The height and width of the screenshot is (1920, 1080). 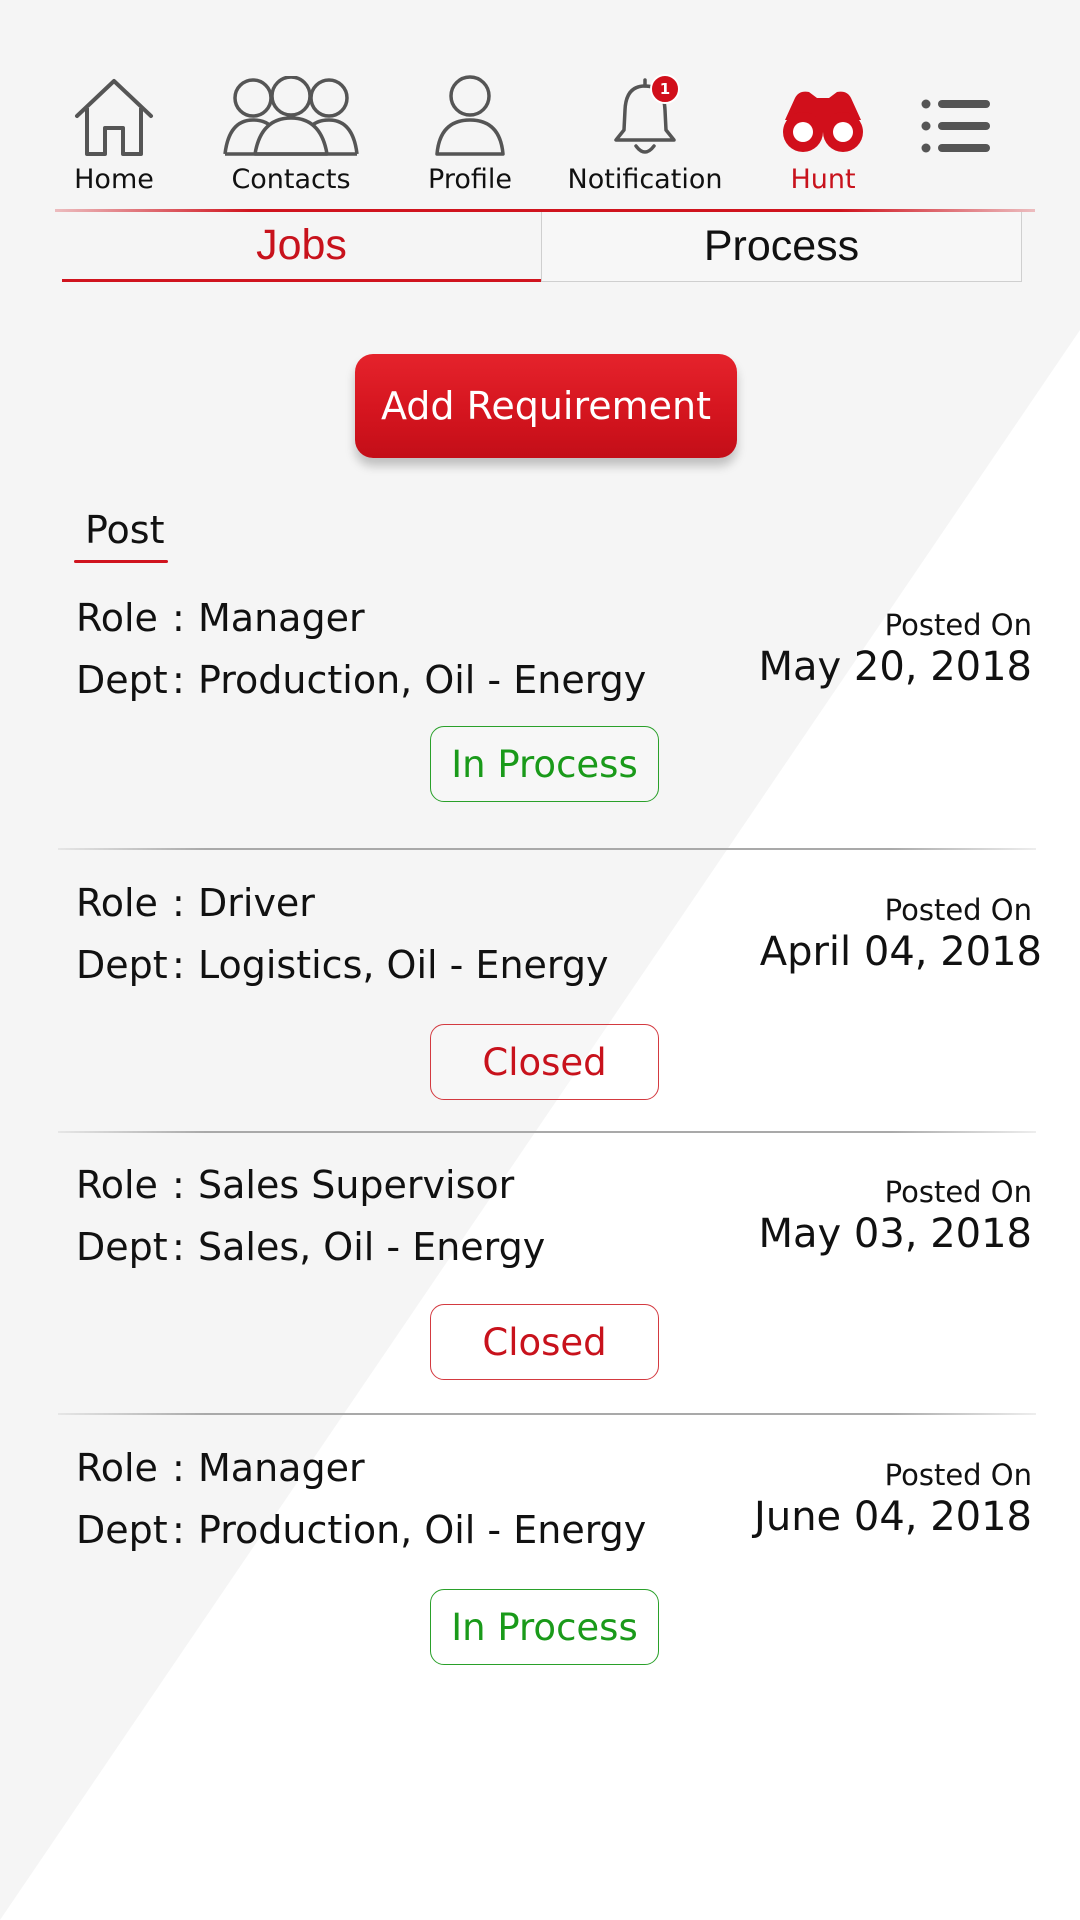 I want to click on job-role-line: Role: Sales Supervisor, so click(x=295, y=1185).